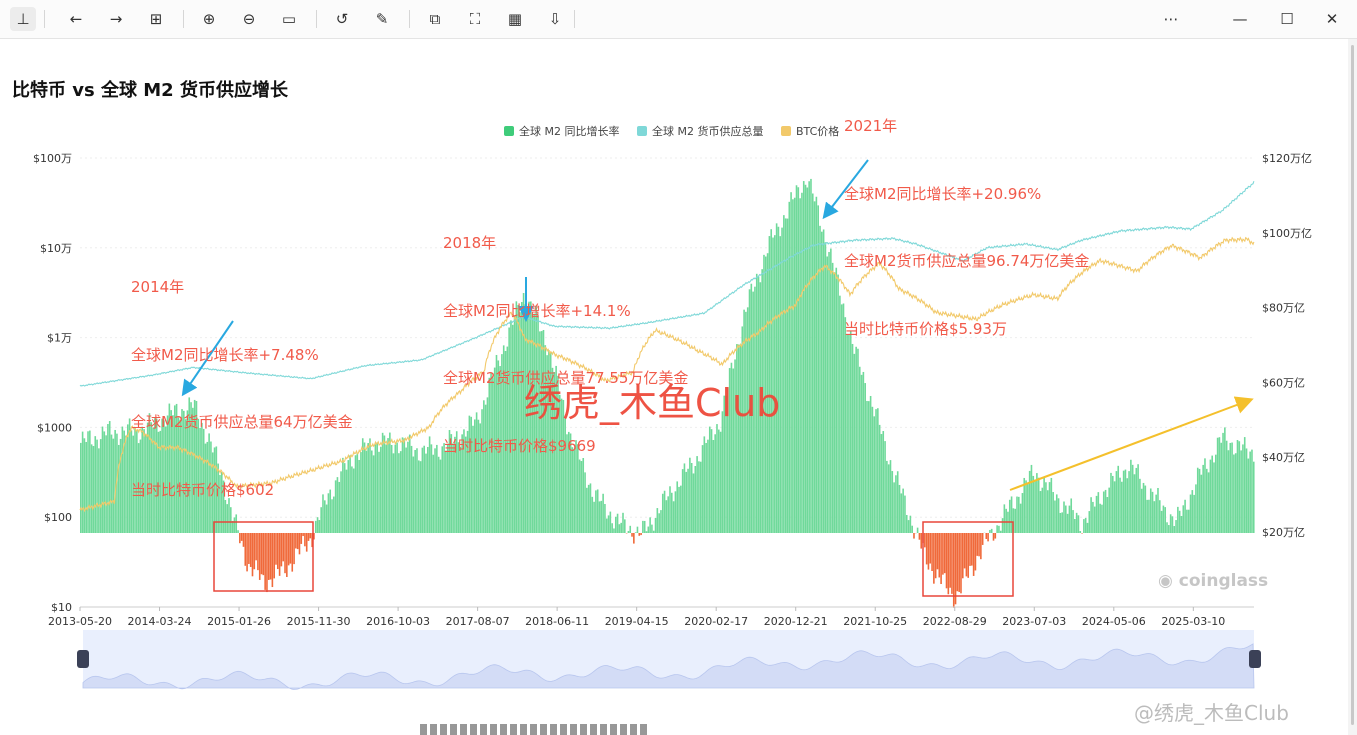 The width and height of the screenshot is (1357, 735). What do you see at coordinates (239, 621) in the screenshot?
I see `x-tick-label: 2015-01-26` at bounding box center [239, 621].